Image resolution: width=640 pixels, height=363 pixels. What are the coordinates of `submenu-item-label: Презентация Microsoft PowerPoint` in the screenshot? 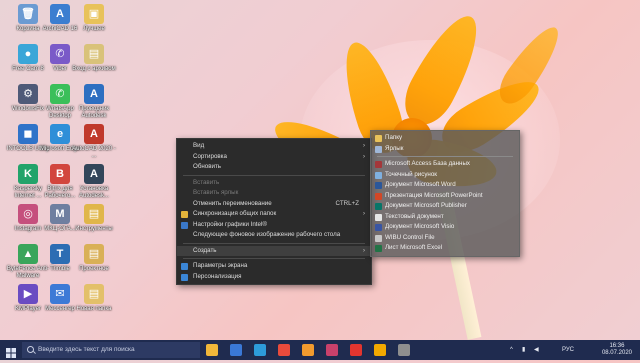 It's located at (434, 195).